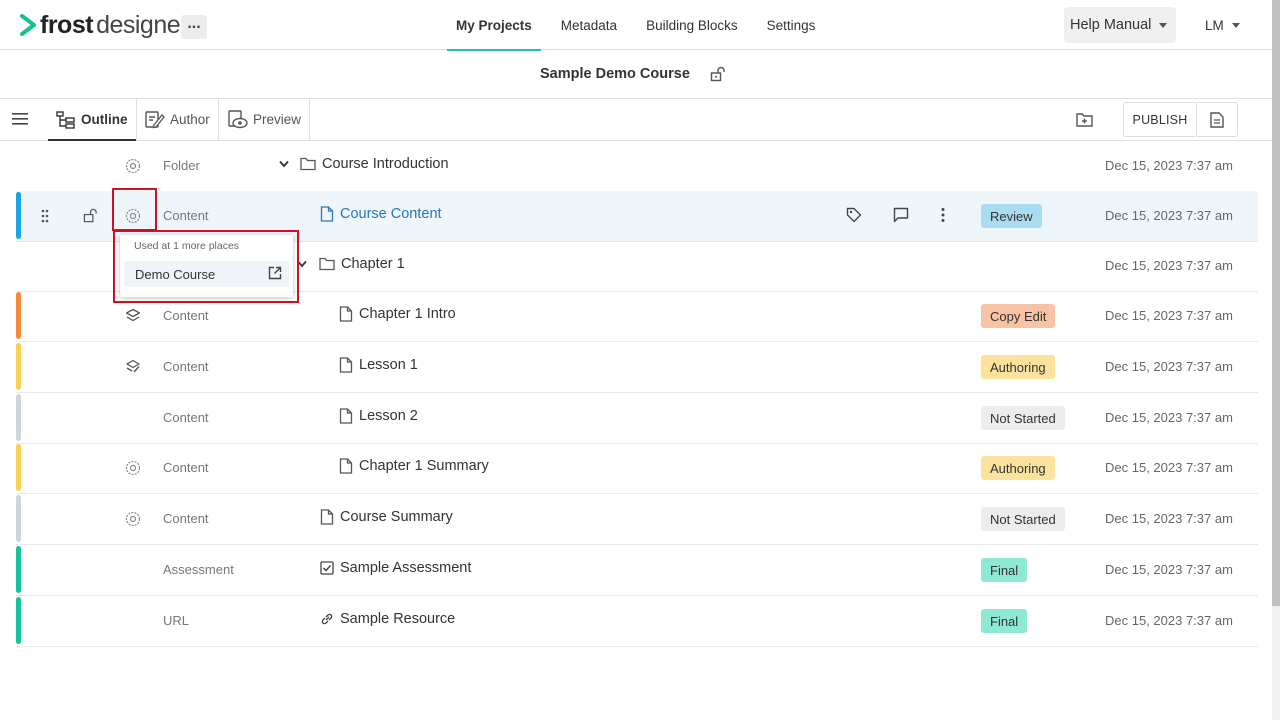  Describe the element at coordinates (901, 215) in the screenshot. I see `comment-icon` at that location.